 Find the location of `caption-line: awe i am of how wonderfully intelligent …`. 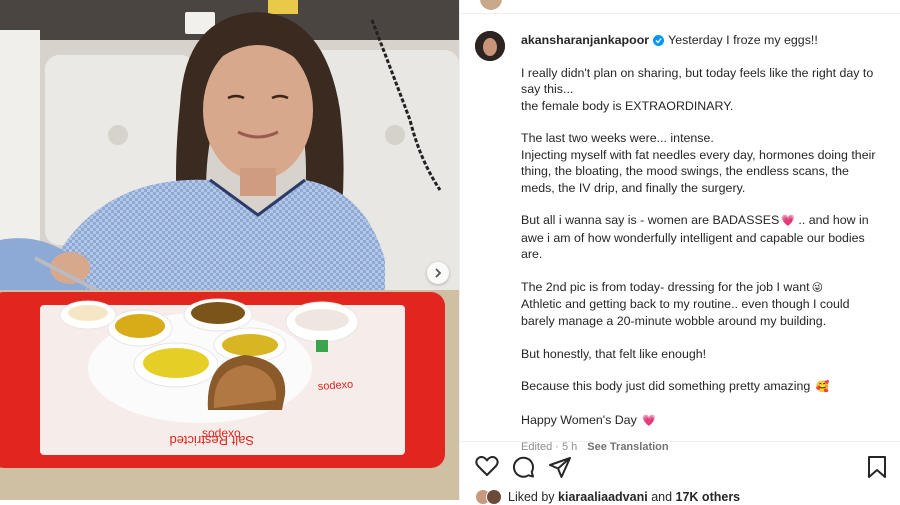

caption-line: awe i am of how wonderfully intelligent … is located at coordinates (693, 237).